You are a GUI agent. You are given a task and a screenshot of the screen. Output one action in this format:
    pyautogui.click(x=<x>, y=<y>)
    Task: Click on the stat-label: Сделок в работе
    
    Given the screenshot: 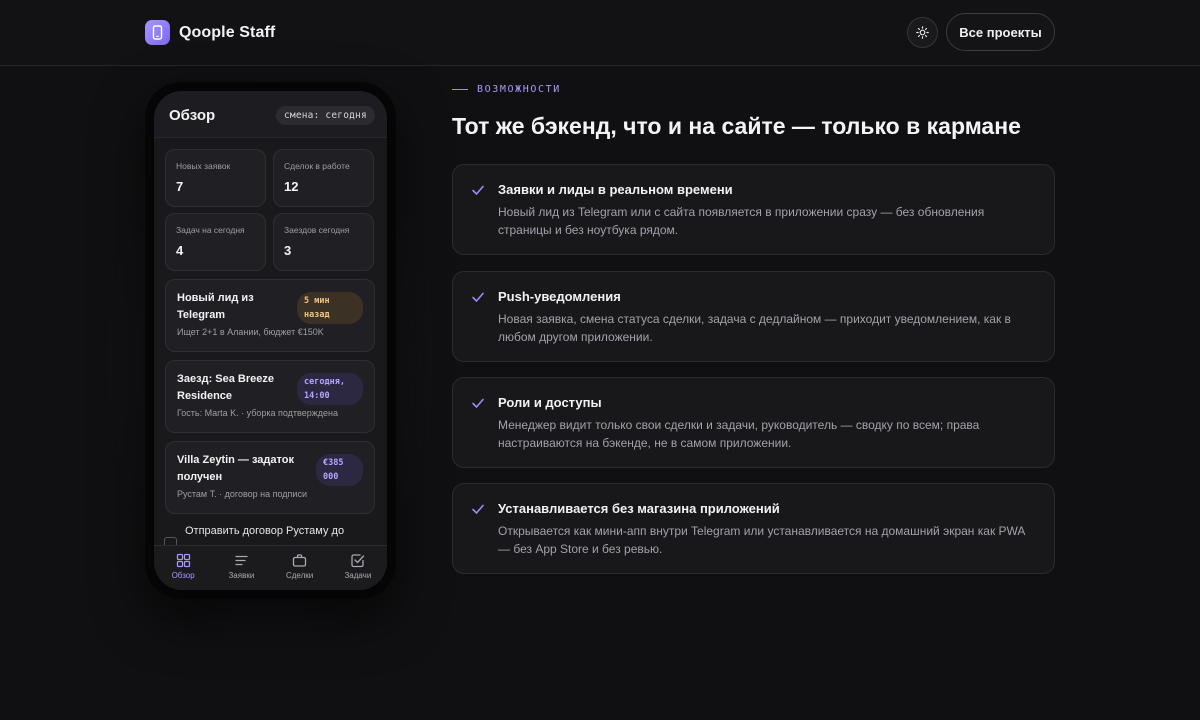 What is the action you would take?
    pyautogui.click(x=317, y=166)
    